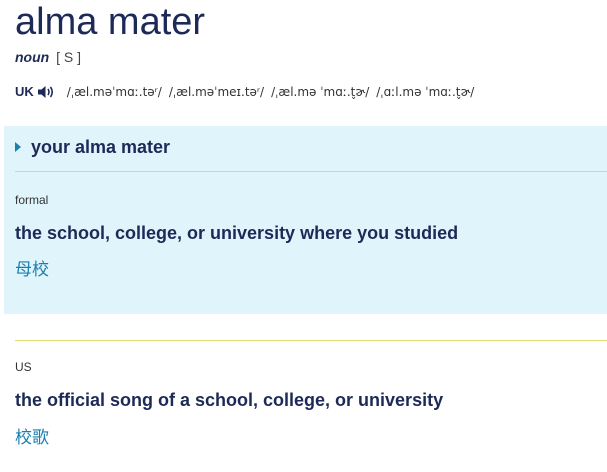 The width and height of the screenshot is (607, 472). Describe the element at coordinates (47, 92) in the screenshot. I see `speaker-icon` at that location.